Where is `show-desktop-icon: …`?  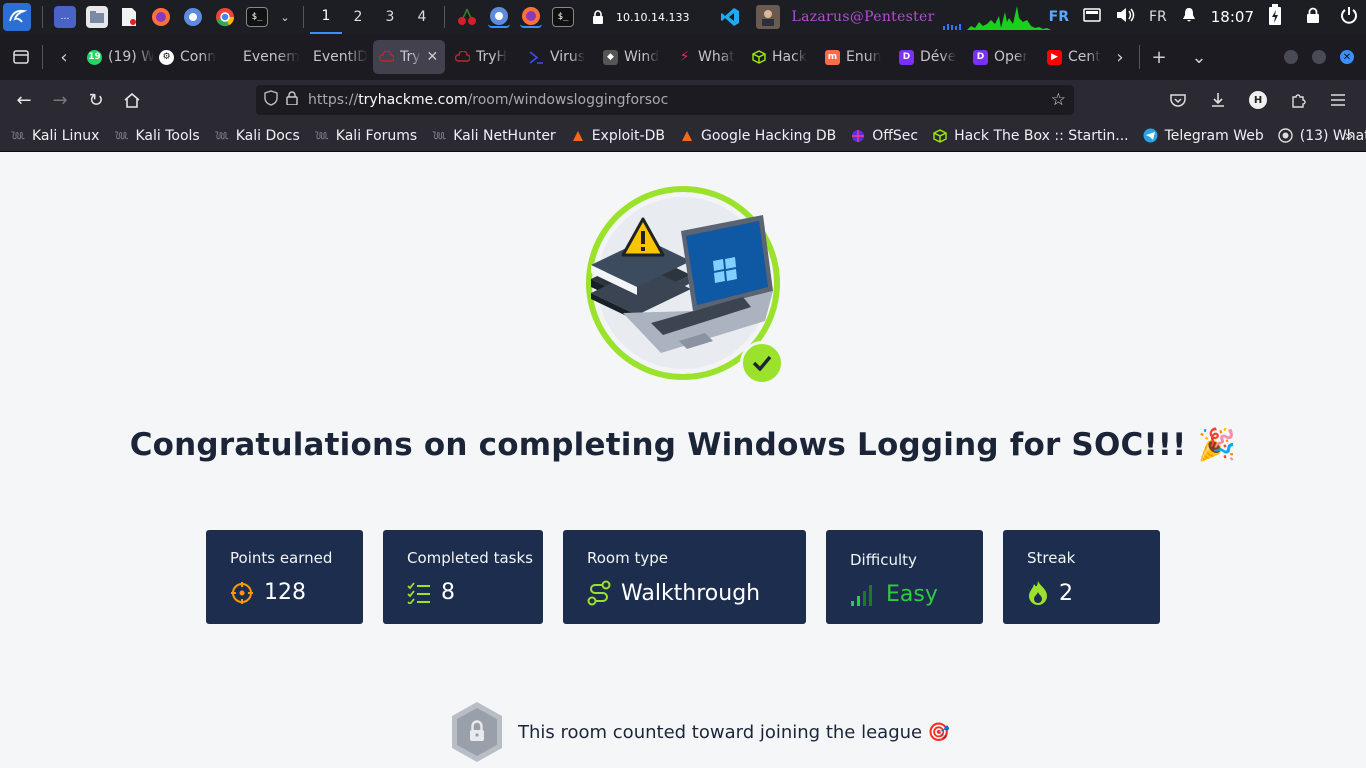 show-desktop-icon: … is located at coordinates (65, 17).